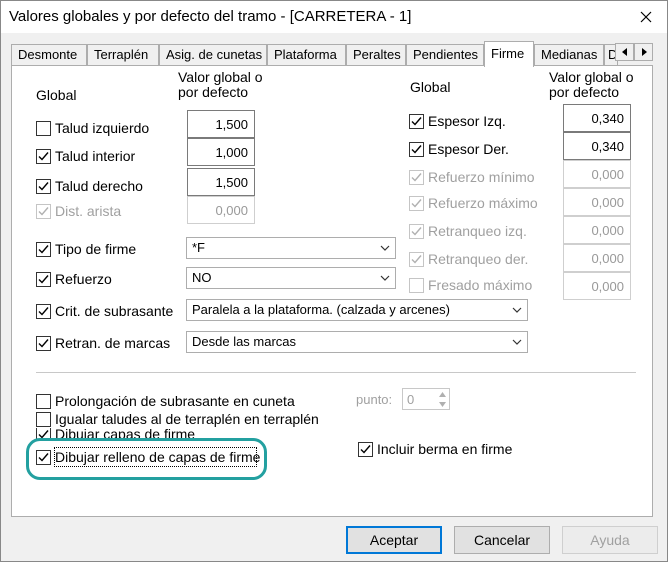 Image resolution: width=668 pixels, height=562 pixels. Describe the element at coordinates (175, 401) in the screenshot. I see `prolongacion-label: Prolongación de subrasante en cuneta` at that location.